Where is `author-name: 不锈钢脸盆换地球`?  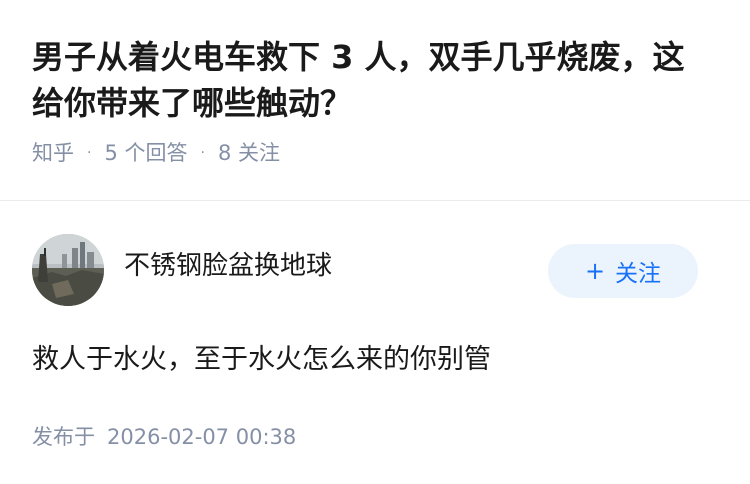
author-name: 不锈钢脸盆换地球 is located at coordinates (228, 266).